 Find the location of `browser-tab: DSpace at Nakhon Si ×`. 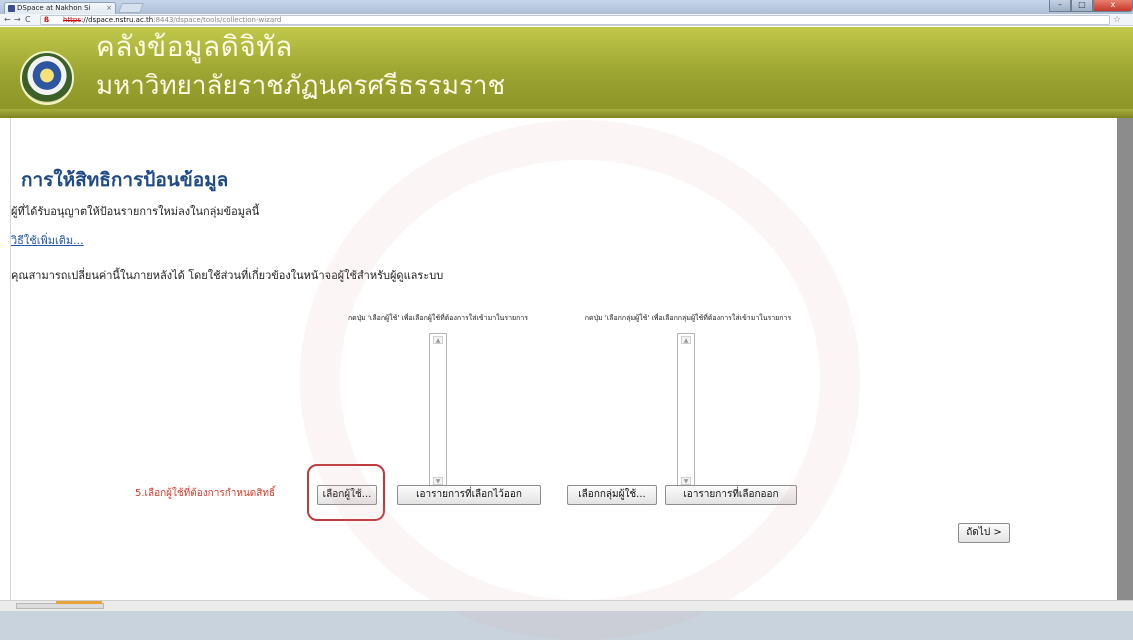

browser-tab: DSpace at Nakhon Si × is located at coordinates (60, 8).